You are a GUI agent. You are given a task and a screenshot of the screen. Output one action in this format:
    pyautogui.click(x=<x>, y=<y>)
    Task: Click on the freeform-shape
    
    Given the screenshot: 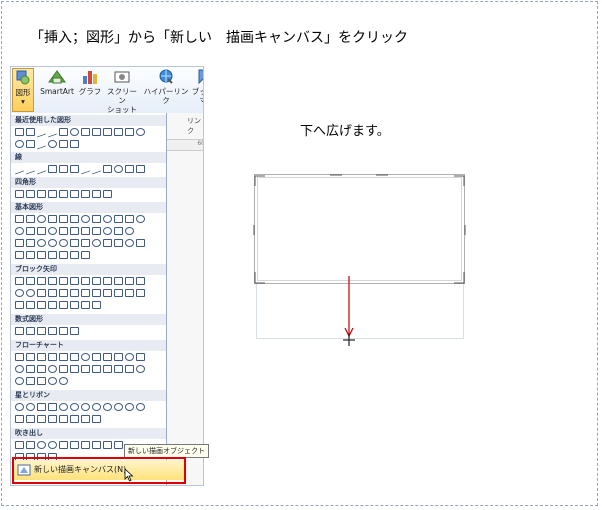 What is the action you would take?
    pyautogui.click(x=107, y=169)
    